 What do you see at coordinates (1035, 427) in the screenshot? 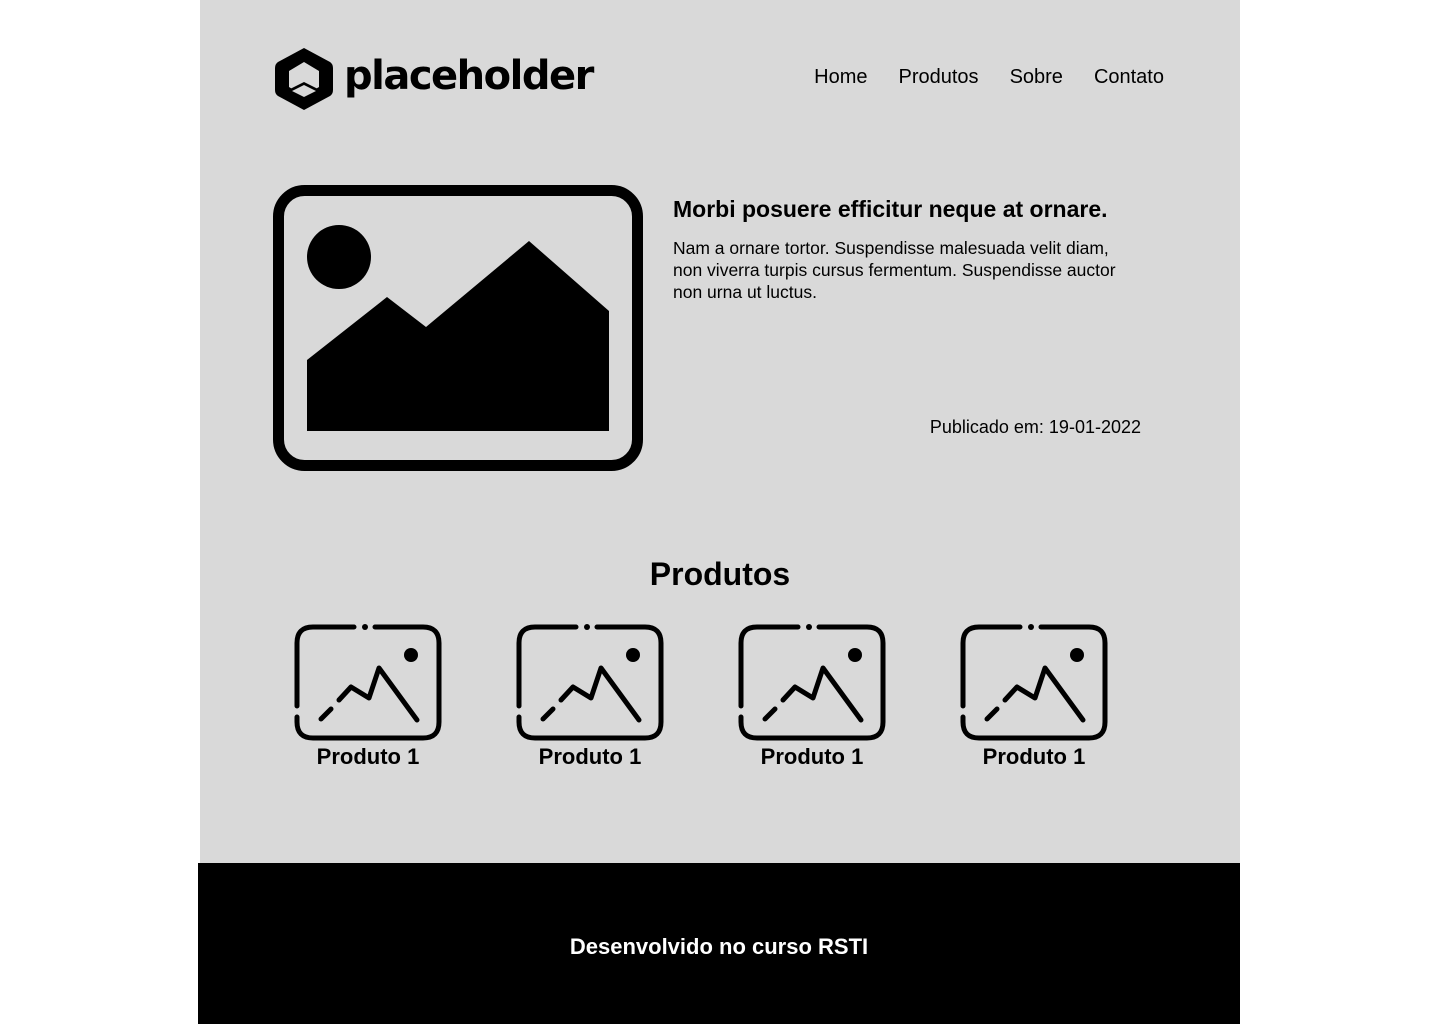
I see `publish-date: Publicado em: 19-01-2022` at bounding box center [1035, 427].